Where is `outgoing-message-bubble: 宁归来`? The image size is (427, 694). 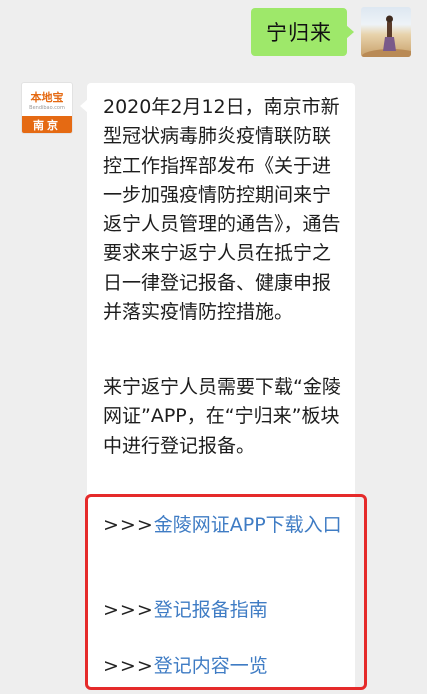
outgoing-message-bubble: 宁归来 is located at coordinates (302, 32).